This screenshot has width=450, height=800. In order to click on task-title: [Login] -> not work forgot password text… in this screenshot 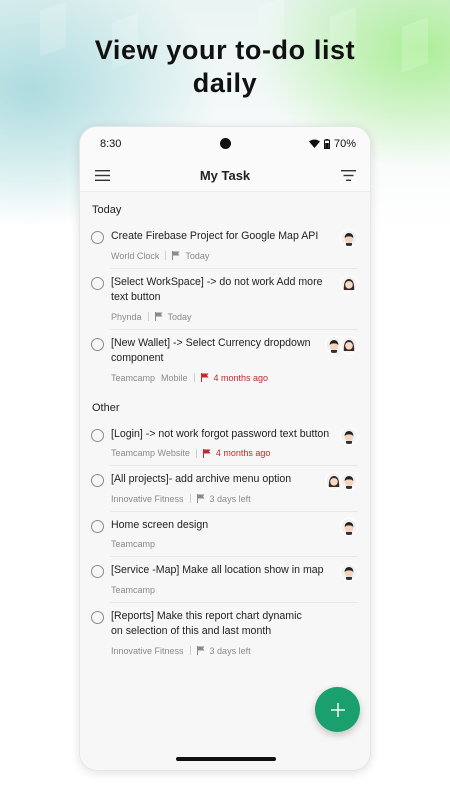, I will do `click(220, 433)`.